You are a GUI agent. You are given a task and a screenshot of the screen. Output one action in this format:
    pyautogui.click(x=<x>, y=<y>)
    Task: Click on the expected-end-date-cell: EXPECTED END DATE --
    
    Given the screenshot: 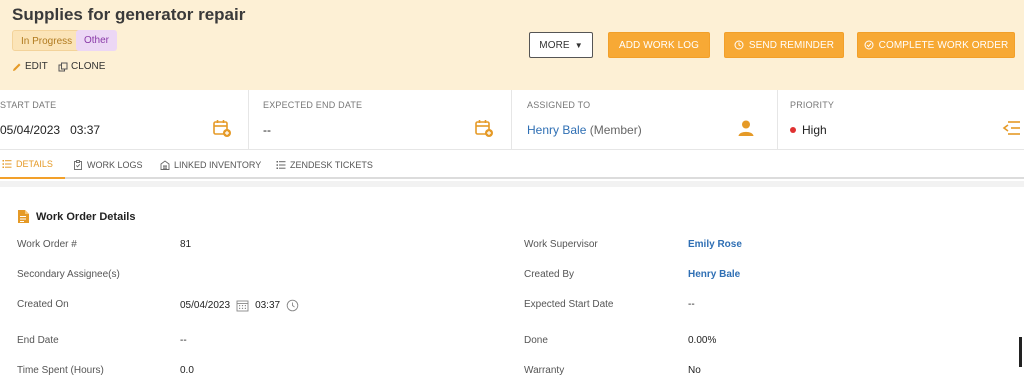 What is the action you would take?
    pyautogui.click(x=380, y=120)
    